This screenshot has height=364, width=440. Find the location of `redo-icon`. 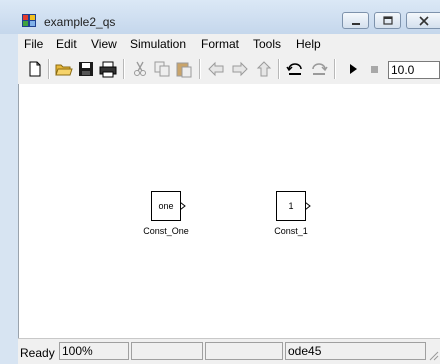

redo-icon is located at coordinates (319, 69).